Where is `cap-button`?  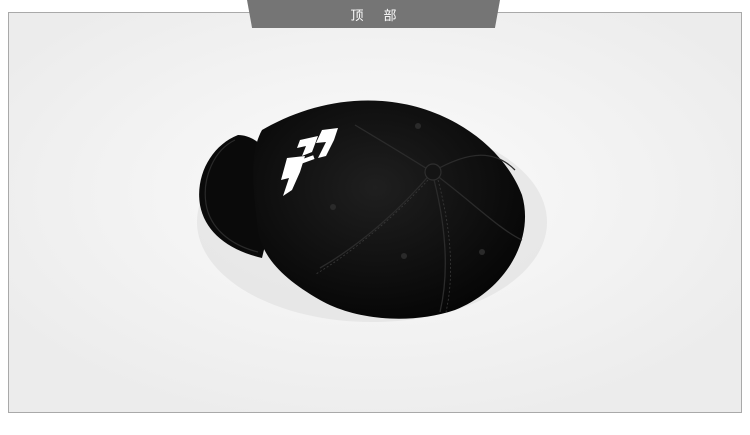
cap-button is located at coordinates (433, 172).